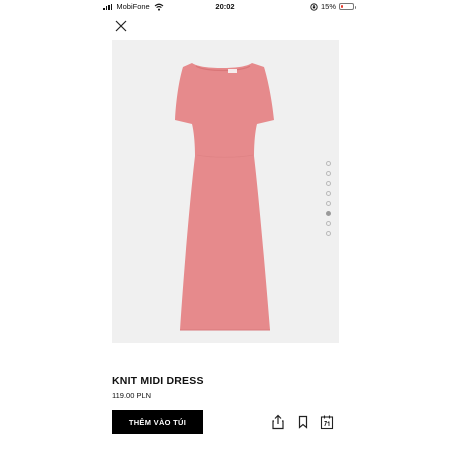 This screenshot has height=450, width=450. I want to click on status-bar: MobiFone 20:02 15%, so click(225, 7).